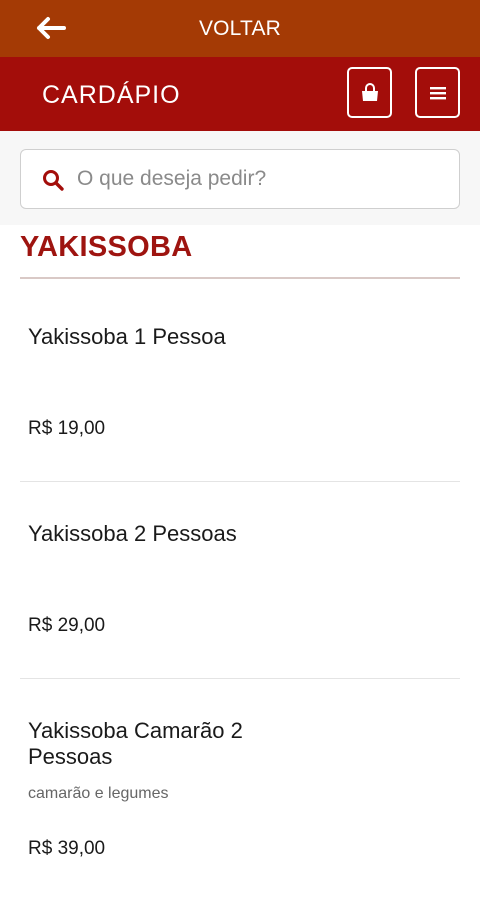  Describe the element at coordinates (240, 252) in the screenshot. I see `category-header: YAKISSOBA` at that location.